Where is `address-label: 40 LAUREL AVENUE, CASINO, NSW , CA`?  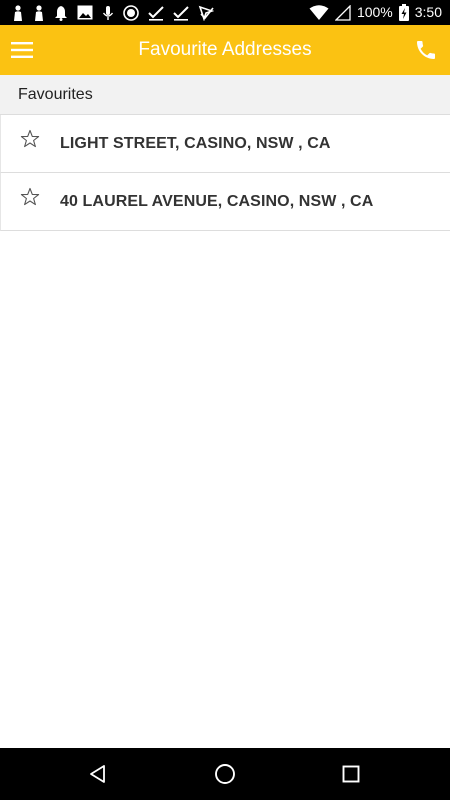 address-label: 40 LAUREL AVENUE, CASINO, NSW , CA is located at coordinates (217, 201).